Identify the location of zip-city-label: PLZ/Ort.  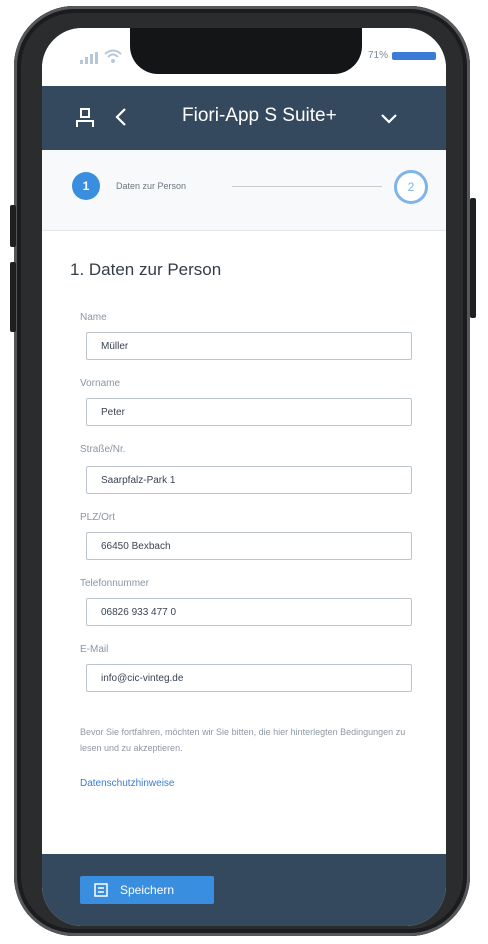
(98, 517).